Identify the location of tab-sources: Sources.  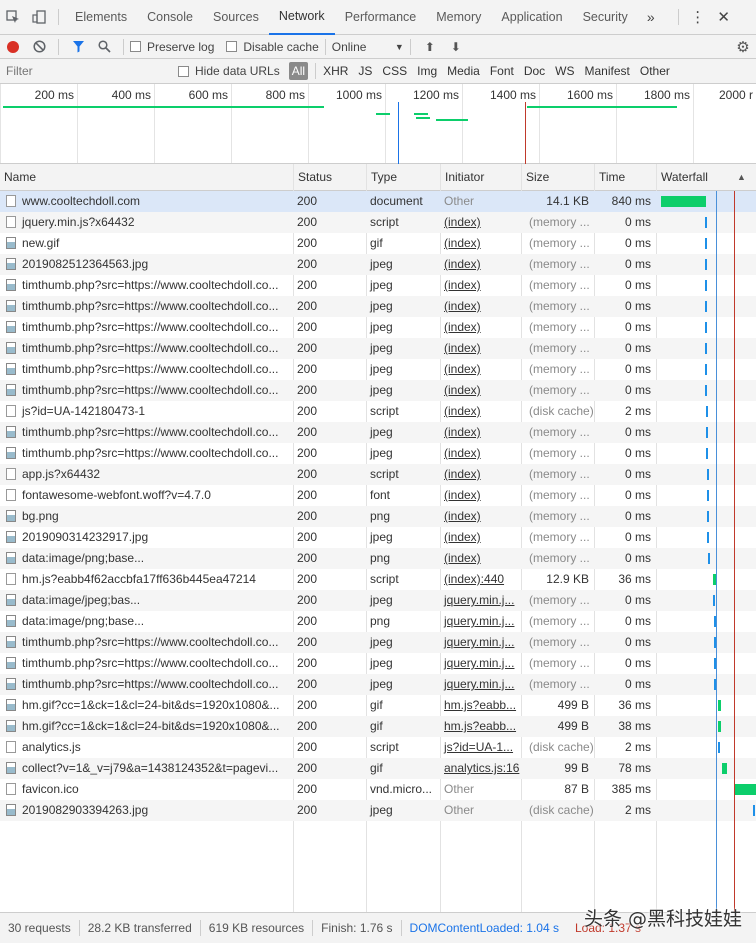
(236, 17).